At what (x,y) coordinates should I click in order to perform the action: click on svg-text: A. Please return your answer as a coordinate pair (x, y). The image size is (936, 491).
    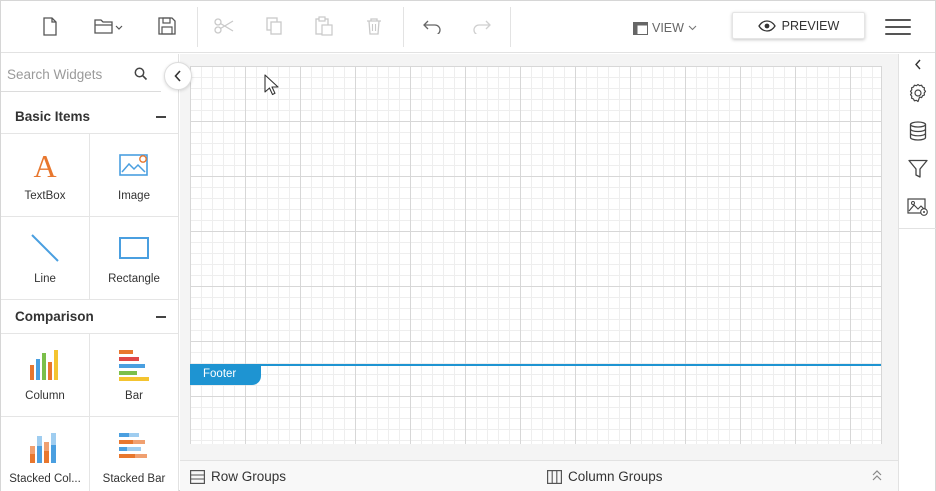
    Looking at the image, I should click on (44, 165).